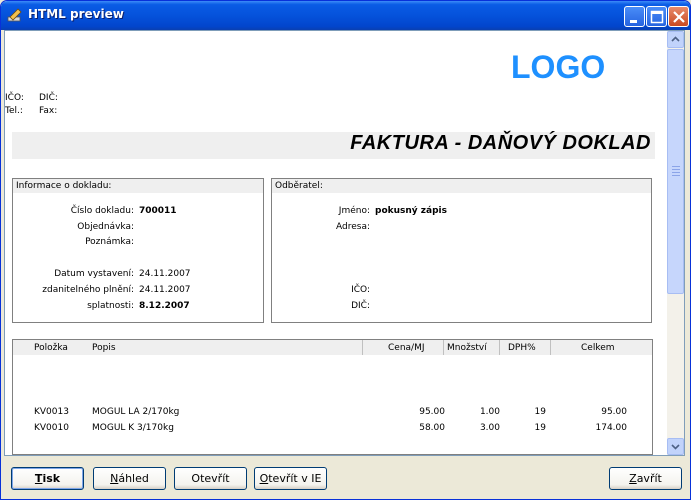 The height and width of the screenshot is (500, 691). Describe the element at coordinates (467, 348) in the screenshot. I see `column-header-quantity: Množství` at that location.